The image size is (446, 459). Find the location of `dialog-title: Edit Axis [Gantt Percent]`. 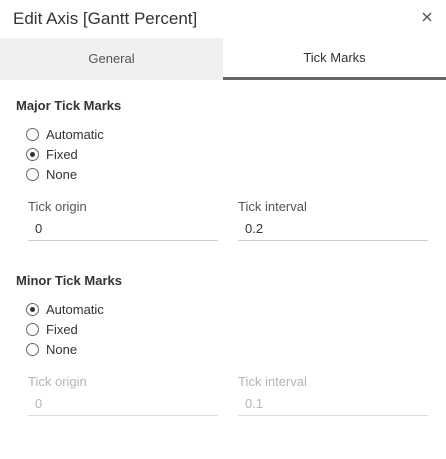

dialog-title: Edit Axis [Gantt Percent] is located at coordinates (105, 18).